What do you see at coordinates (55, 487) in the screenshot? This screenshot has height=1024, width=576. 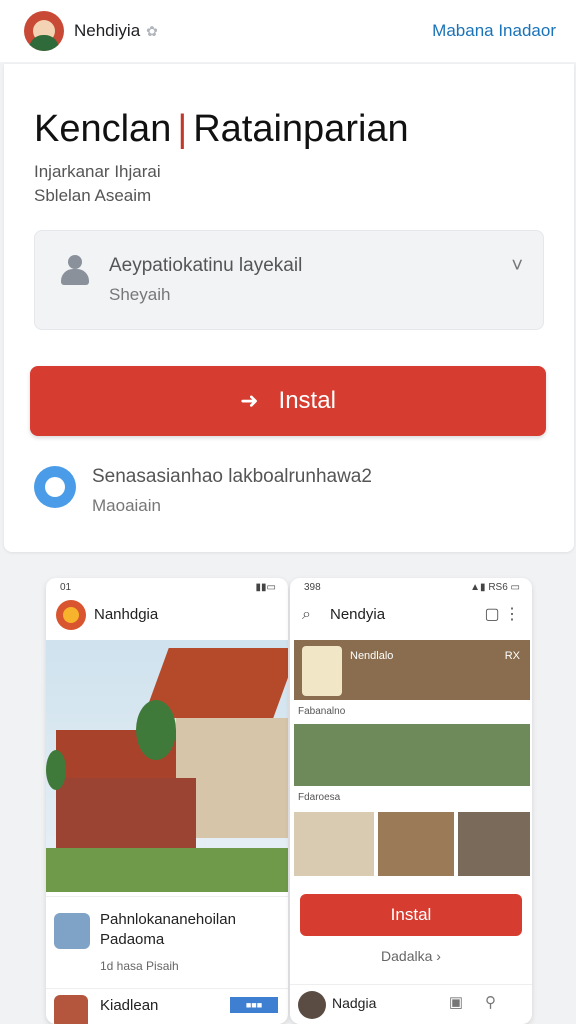 I see `info-icon` at bounding box center [55, 487].